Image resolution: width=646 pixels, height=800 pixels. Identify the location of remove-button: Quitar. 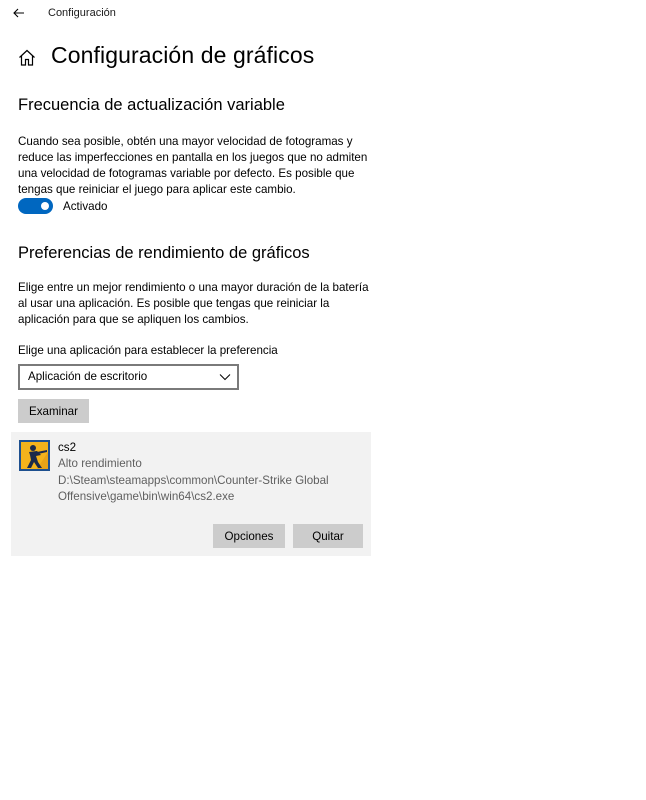
(328, 536).